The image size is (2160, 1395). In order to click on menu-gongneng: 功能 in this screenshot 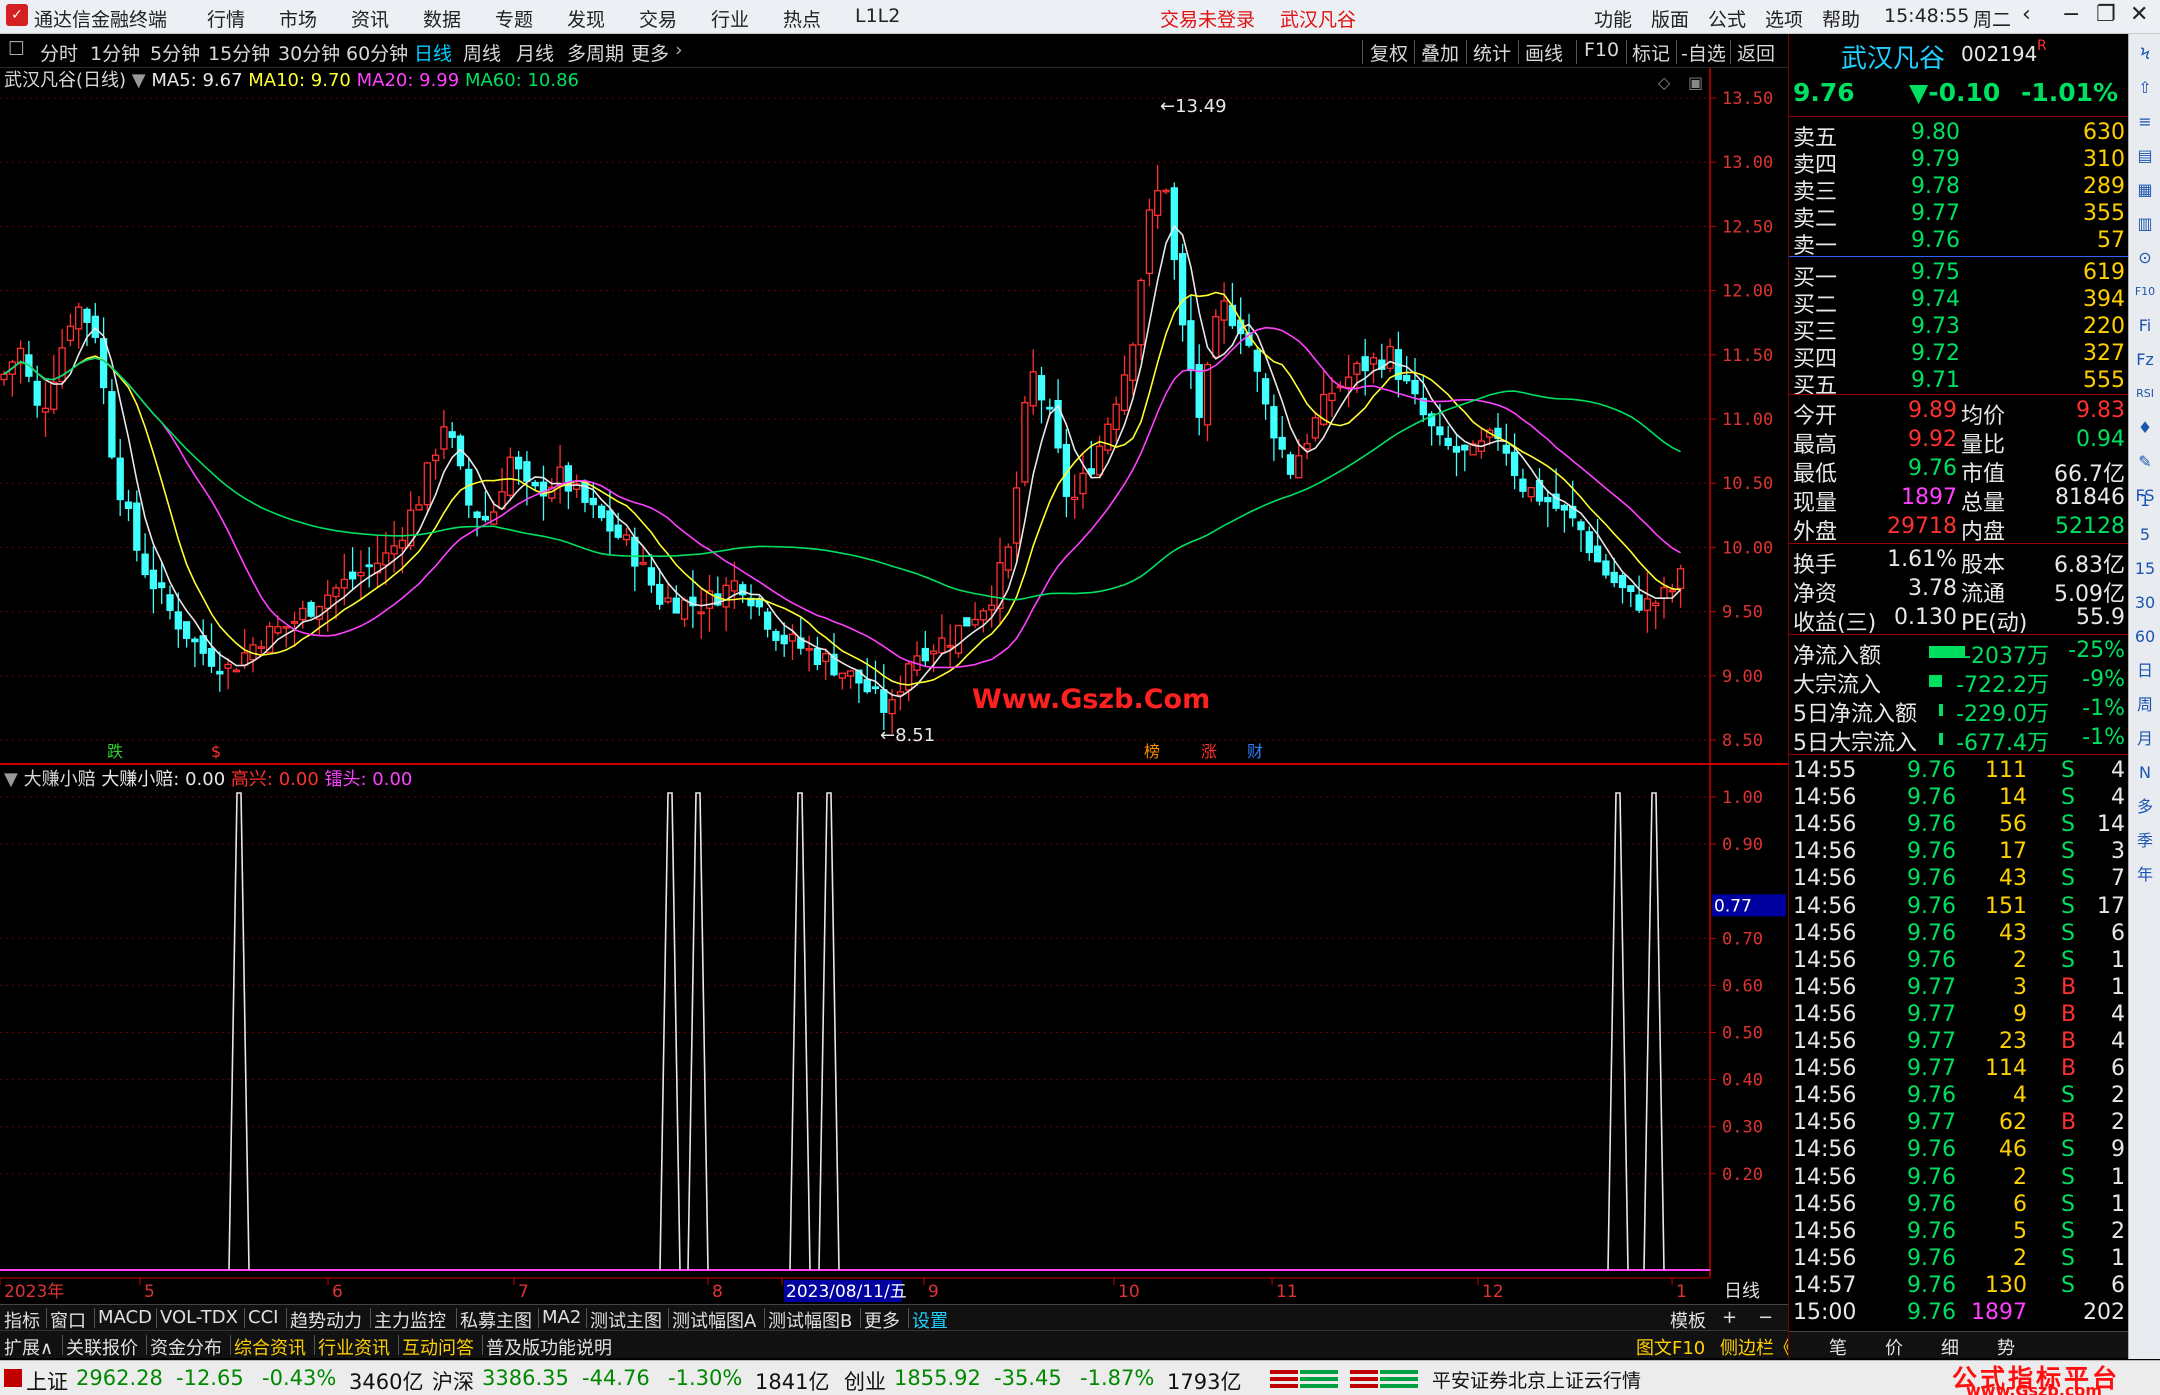, I will do `click(1613, 18)`.